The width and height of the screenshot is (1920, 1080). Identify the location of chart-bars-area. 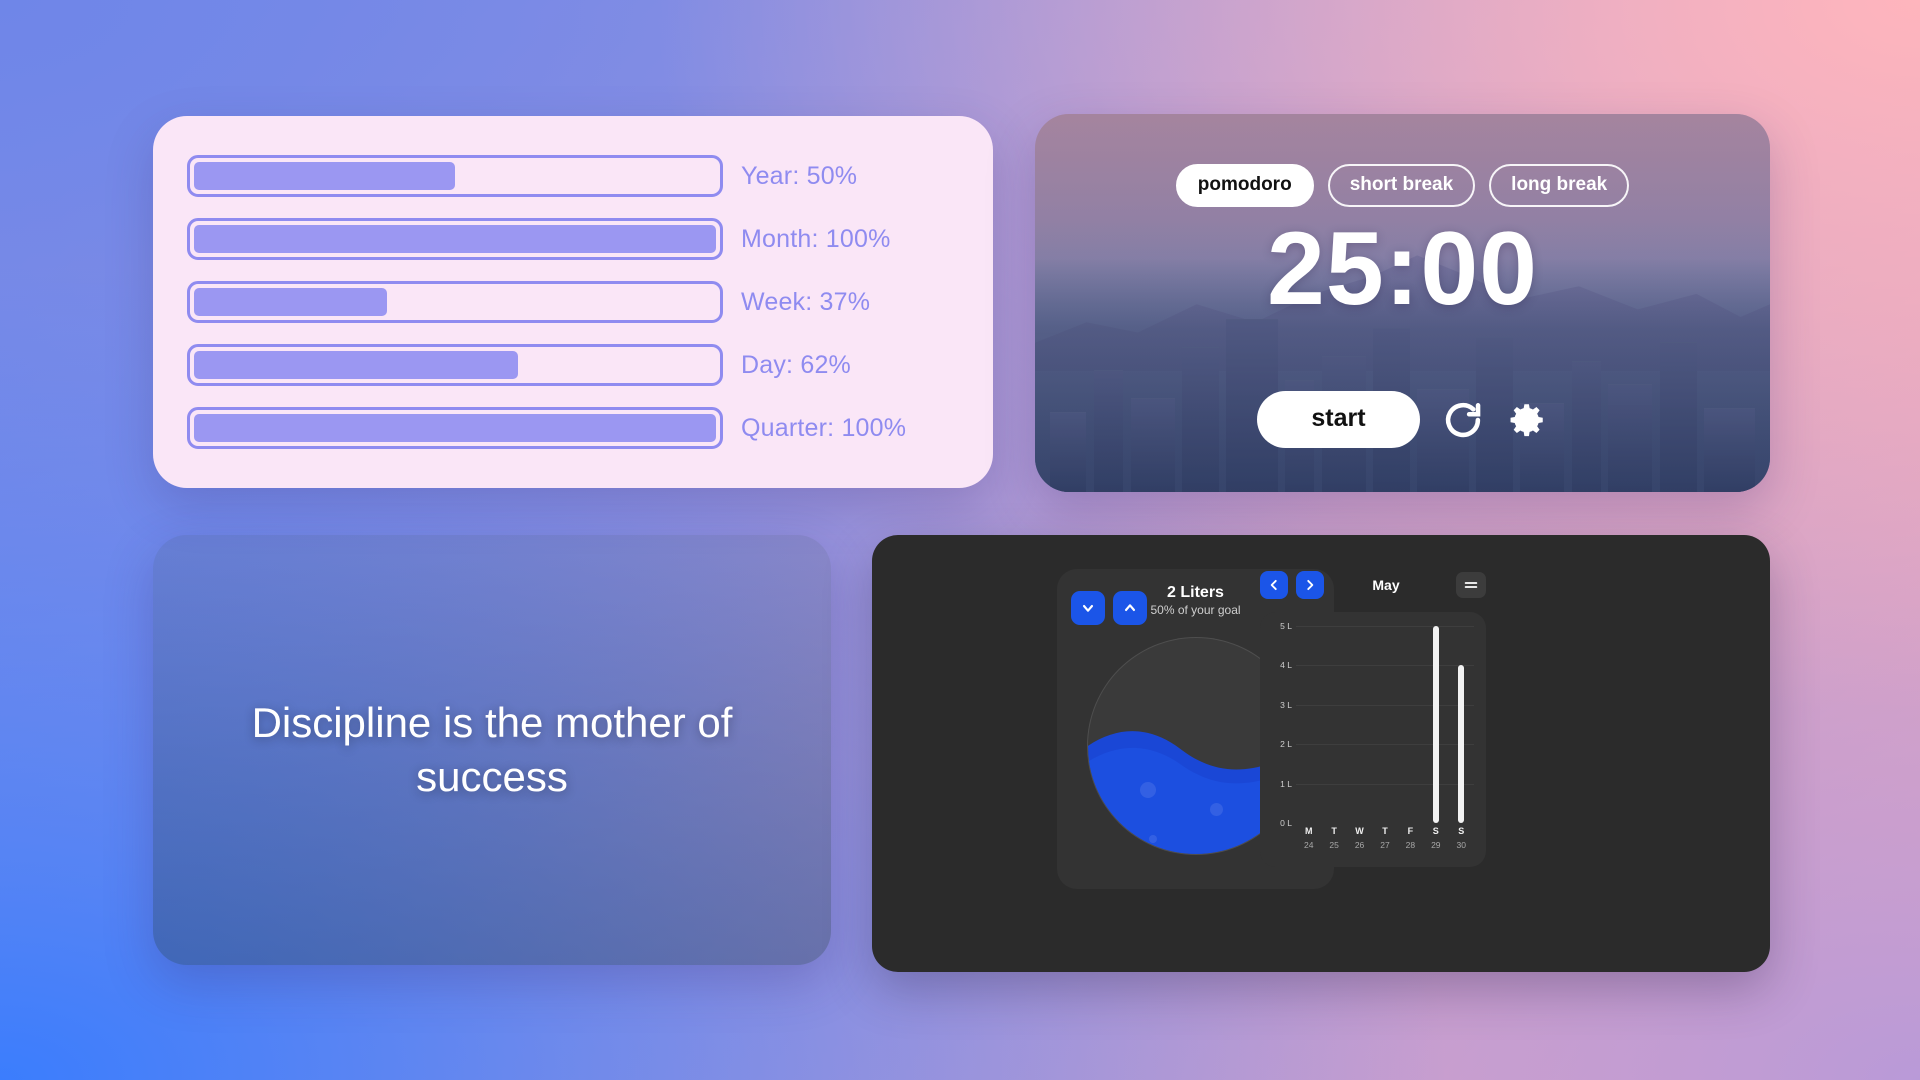
(1385, 724).